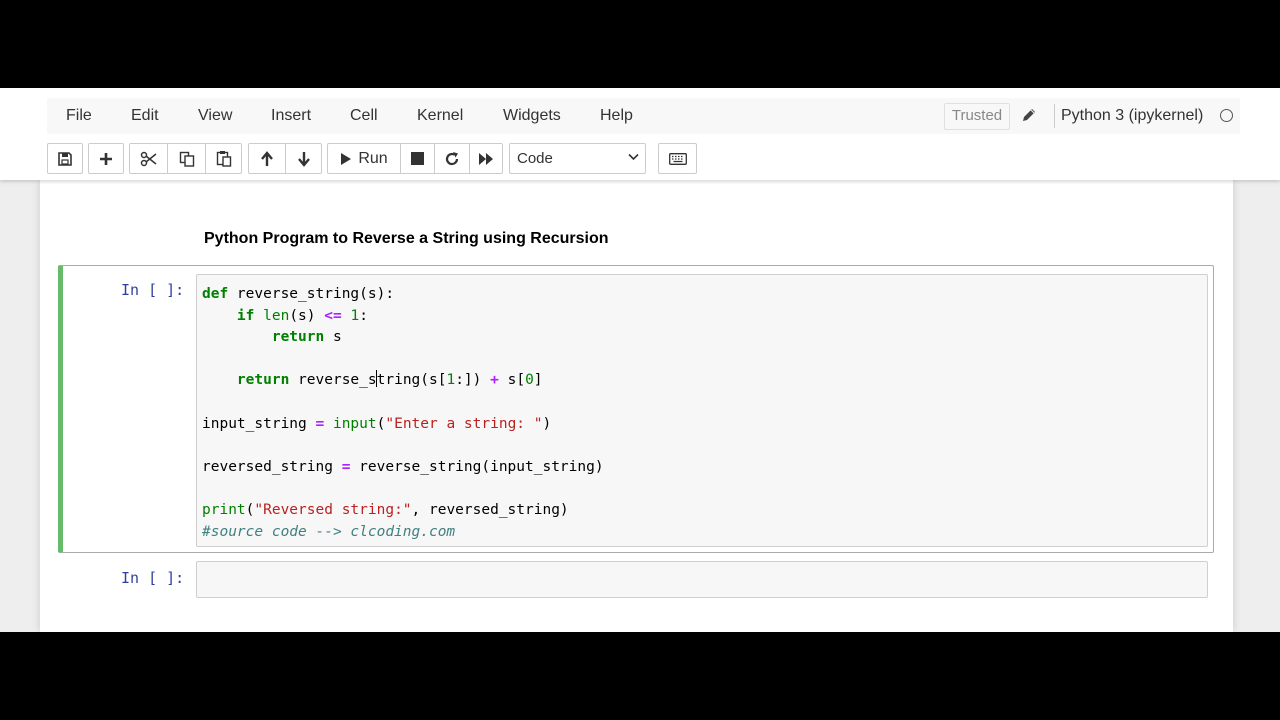  I want to click on menu-cell: Cell, so click(364, 116).